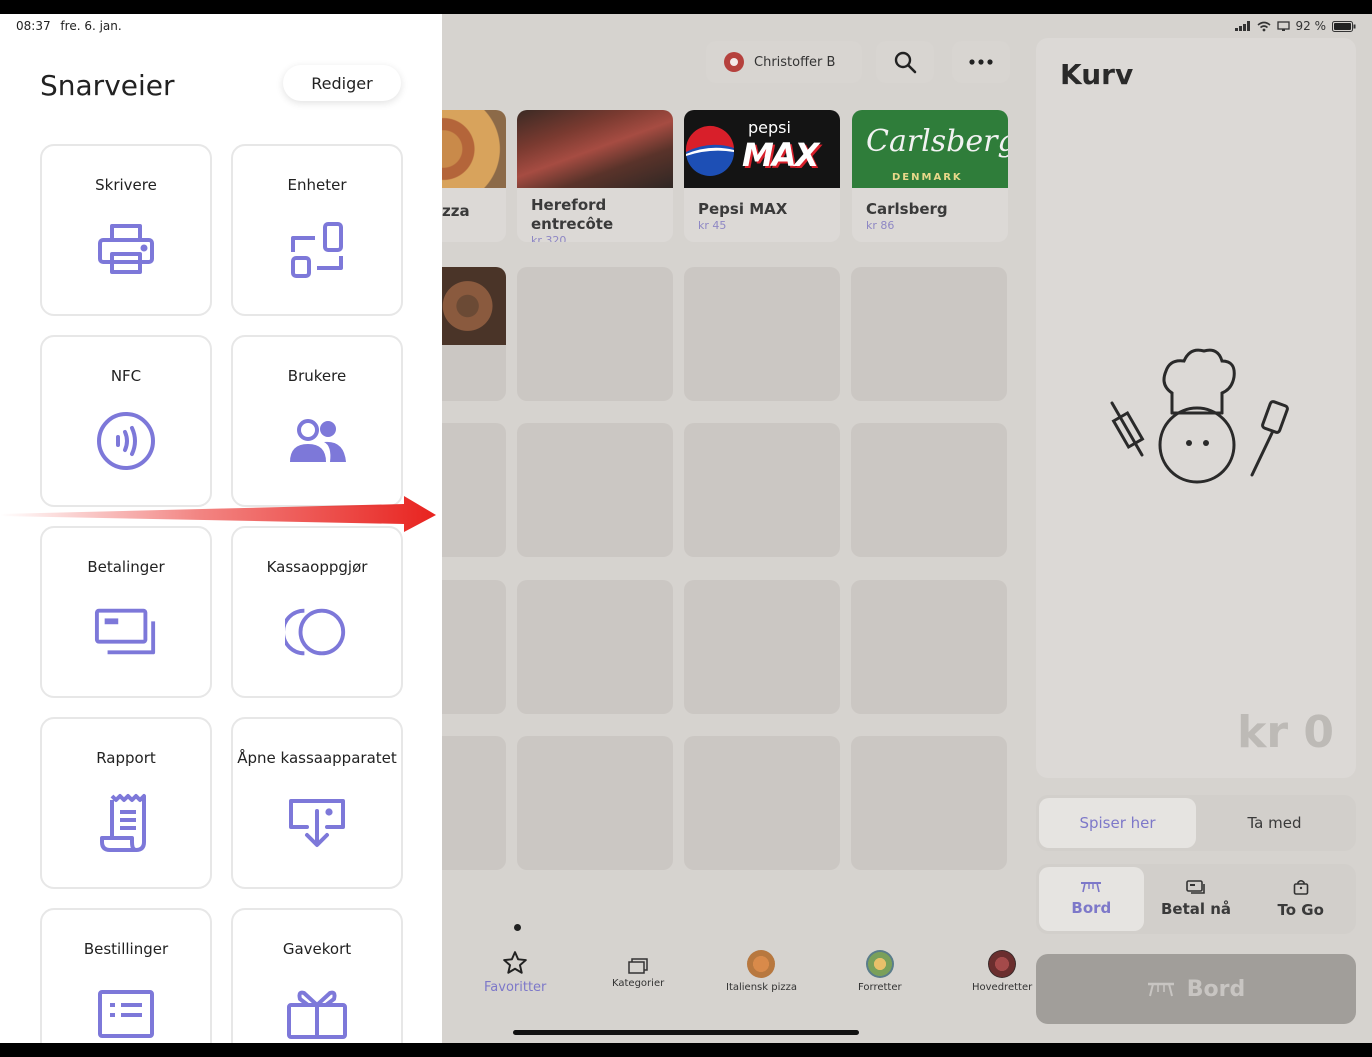 The width and height of the screenshot is (1372, 1057). I want to click on status-bar-right: 92 %, so click(1295, 26).